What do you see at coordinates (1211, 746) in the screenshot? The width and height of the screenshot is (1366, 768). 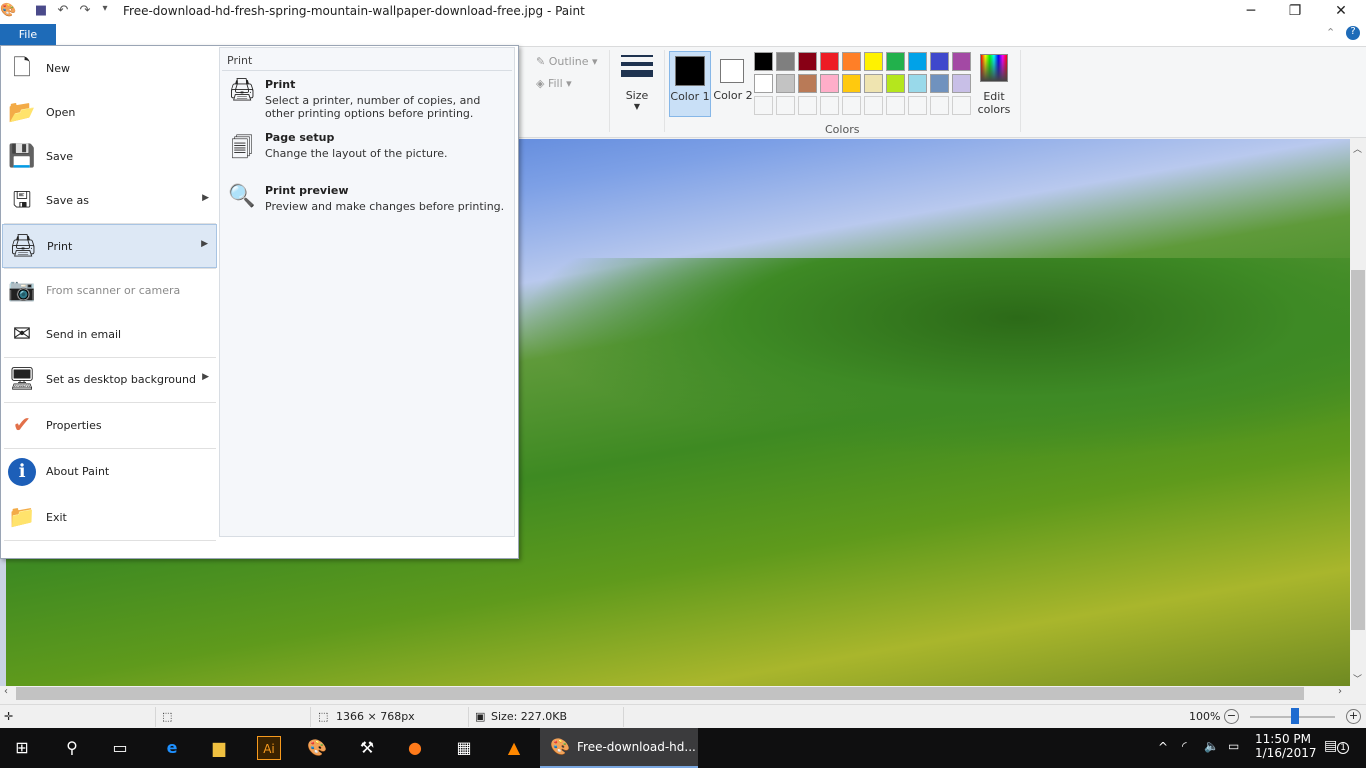 I see `volume-icon: 🔈` at bounding box center [1211, 746].